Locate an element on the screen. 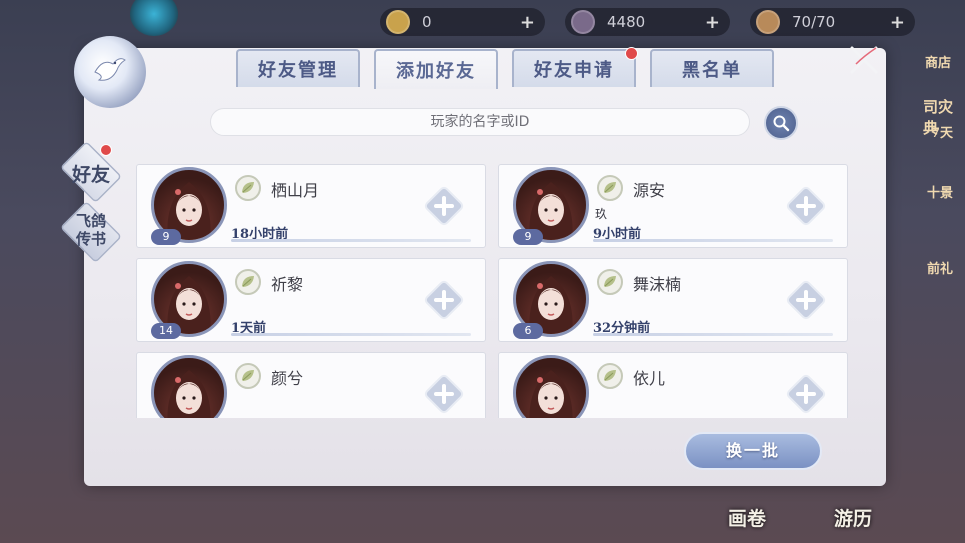 The image size is (965, 543). tab-friend-manage: 好友管理 is located at coordinates (298, 68).